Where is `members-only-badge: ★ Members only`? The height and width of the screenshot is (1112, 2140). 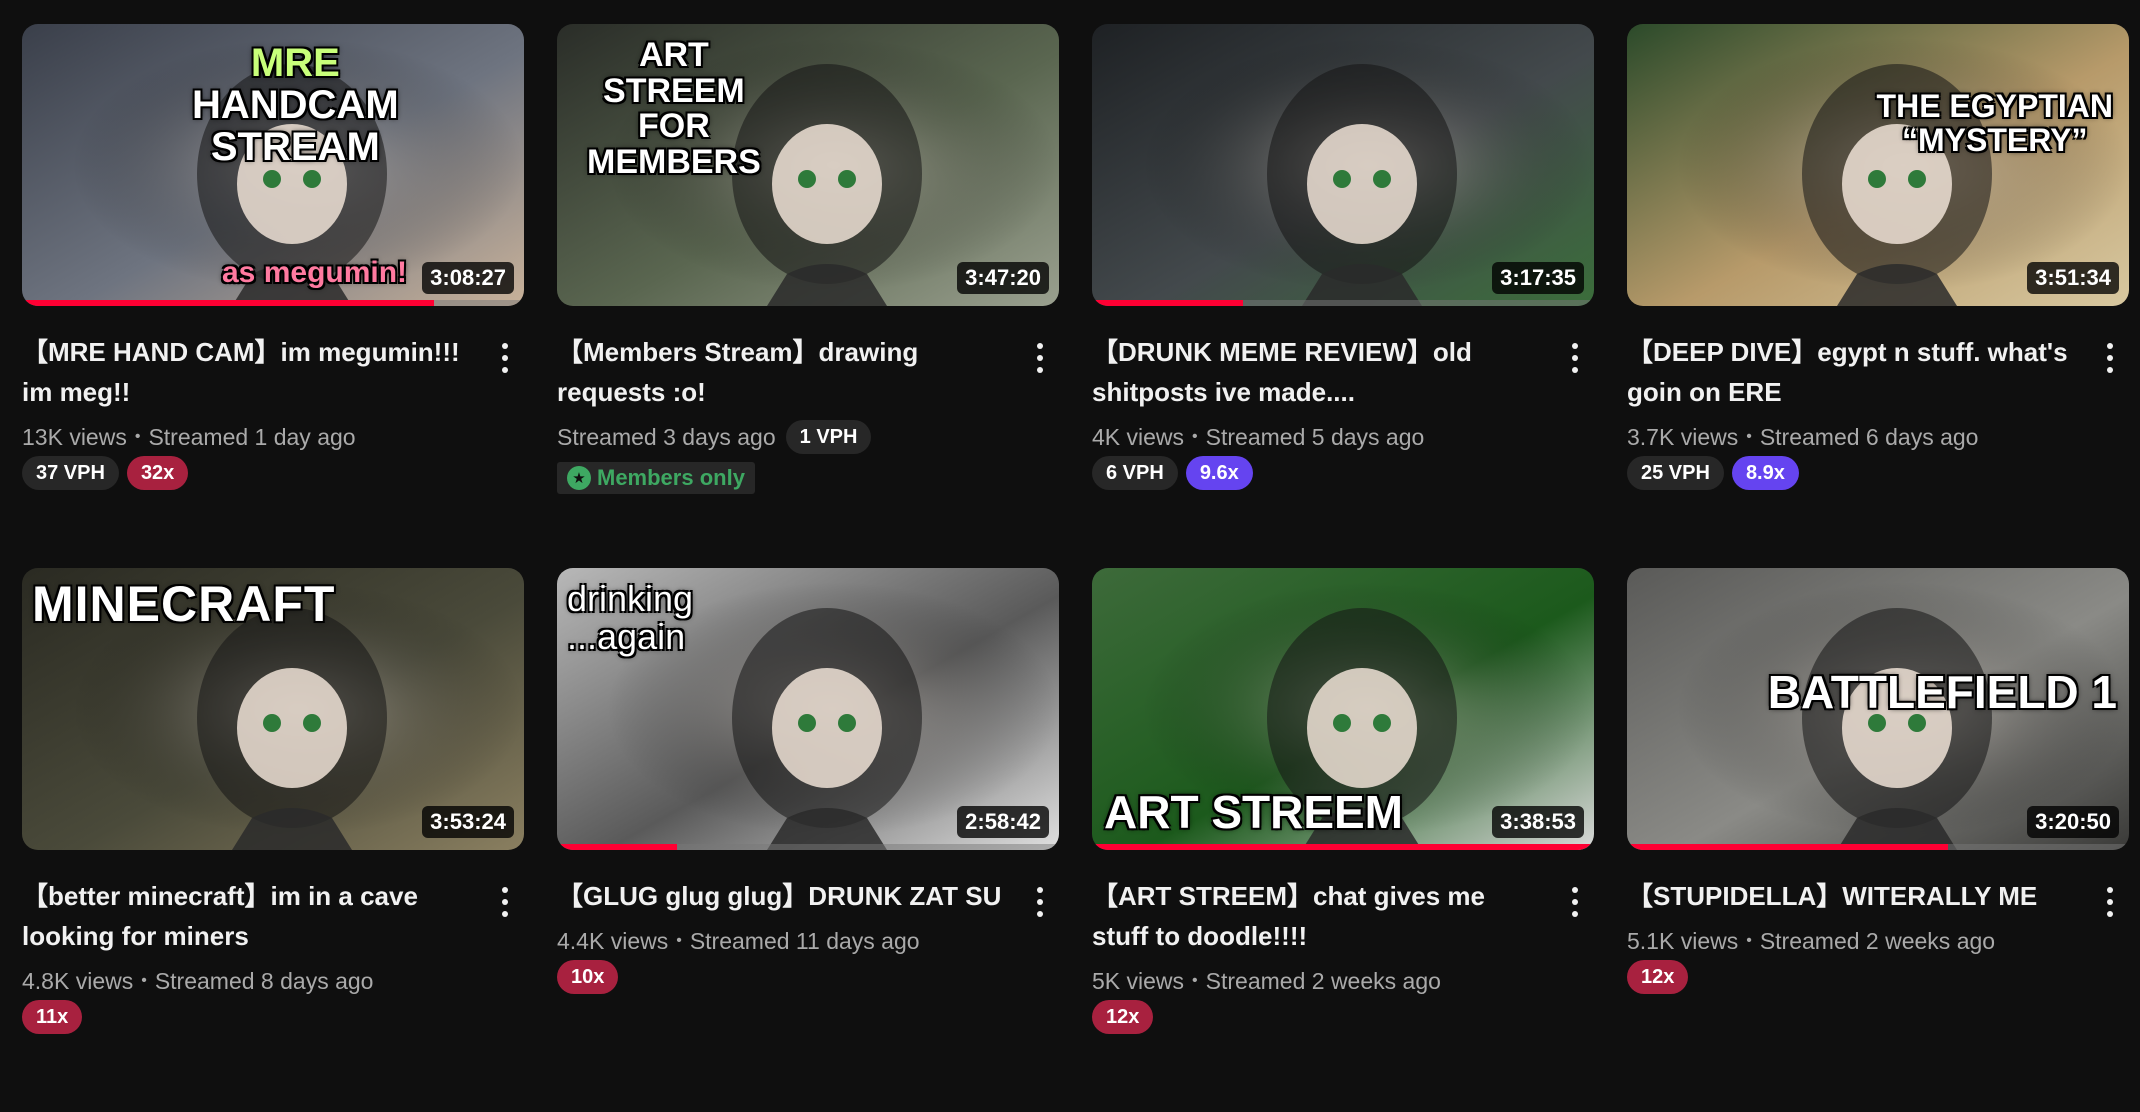 members-only-badge: ★ Members only is located at coordinates (656, 478).